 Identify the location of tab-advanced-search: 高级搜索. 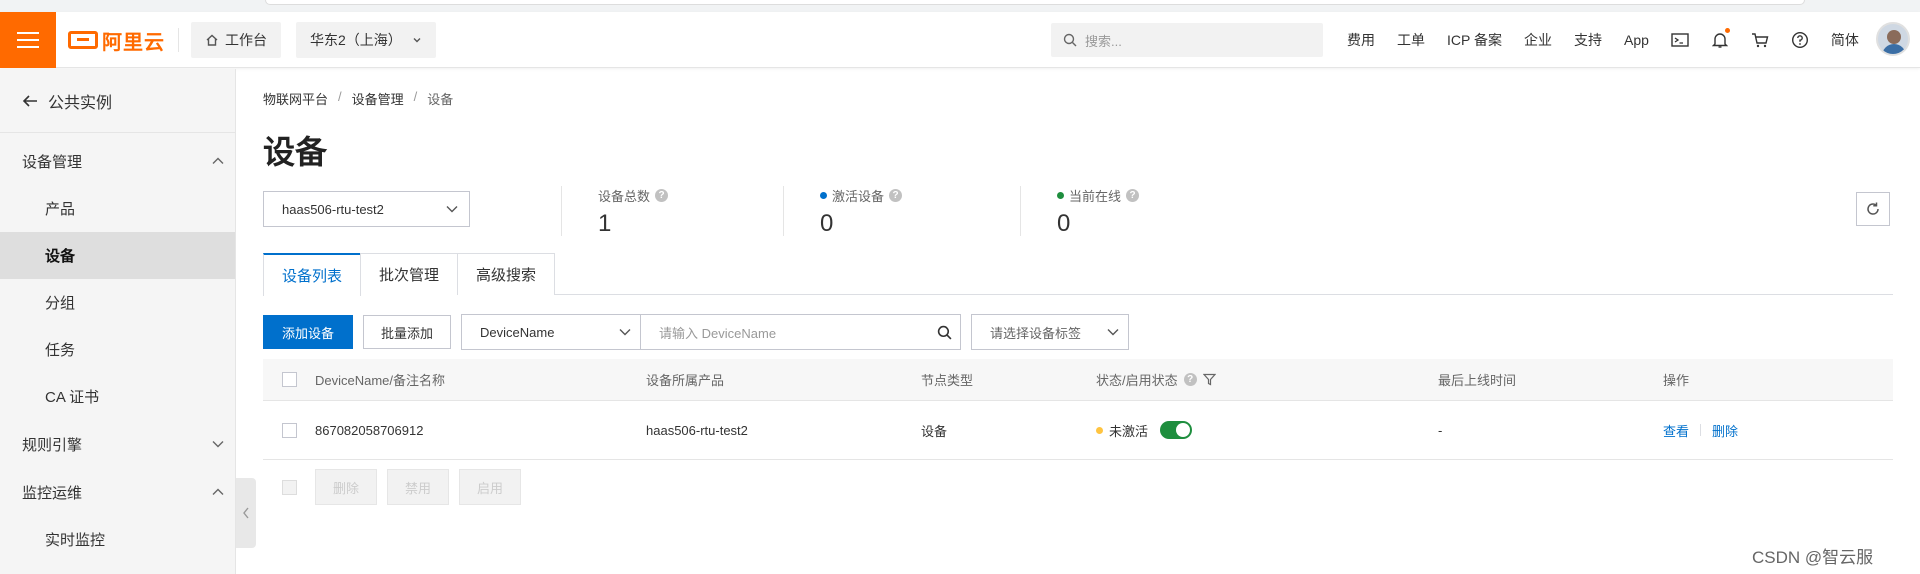
(506, 274).